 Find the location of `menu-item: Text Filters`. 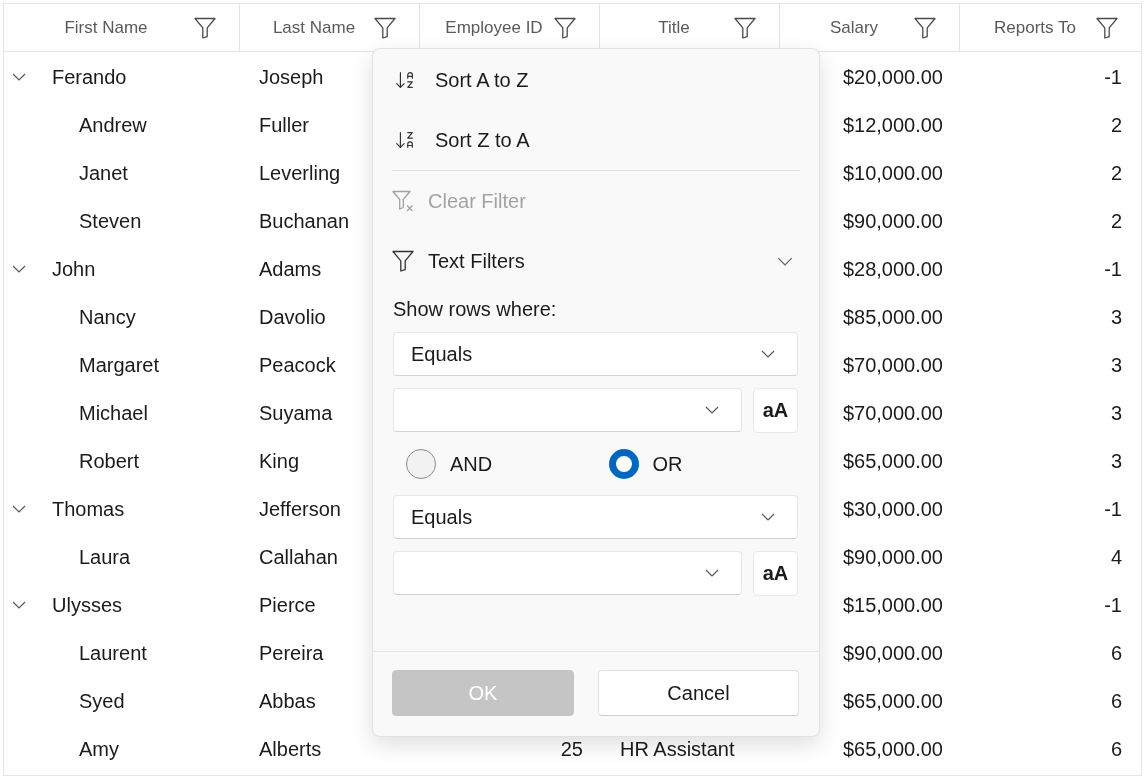

menu-item: Text Filters is located at coordinates (596, 261).